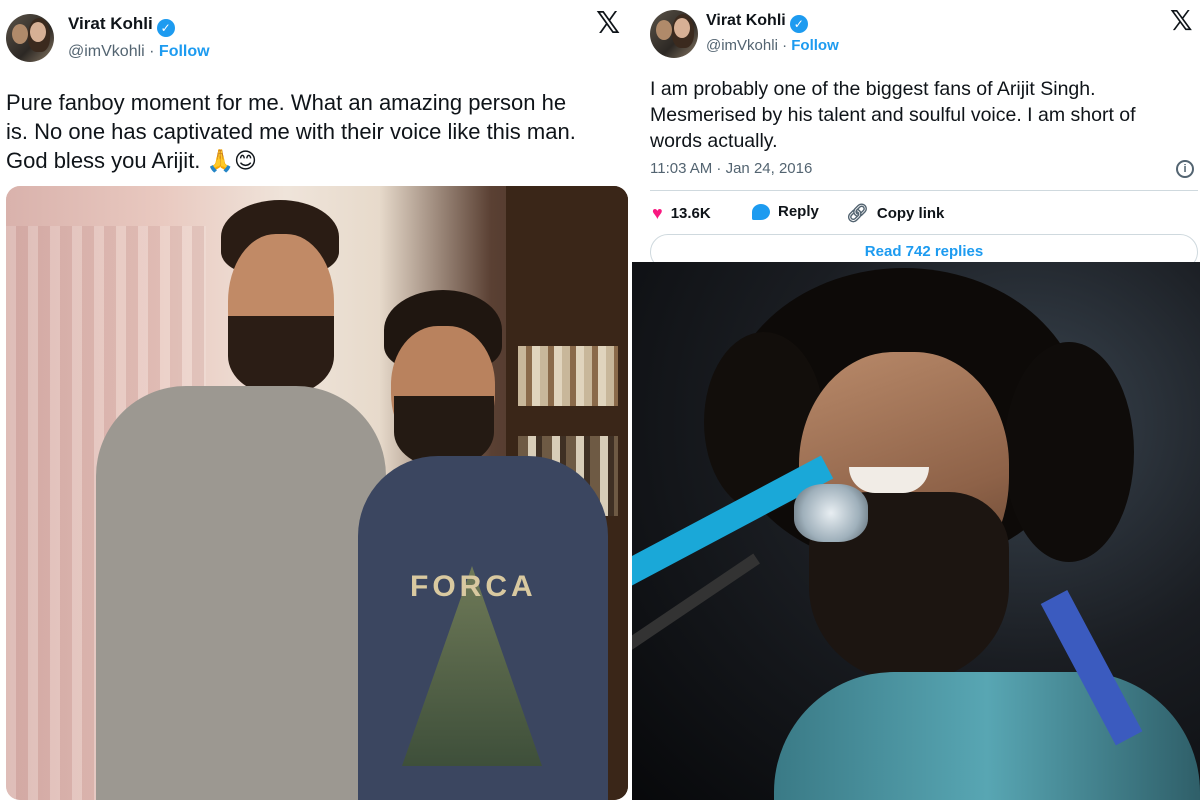 The image size is (1200, 800). What do you see at coordinates (798, 211) in the screenshot?
I see `reply-label: Reply` at bounding box center [798, 211].